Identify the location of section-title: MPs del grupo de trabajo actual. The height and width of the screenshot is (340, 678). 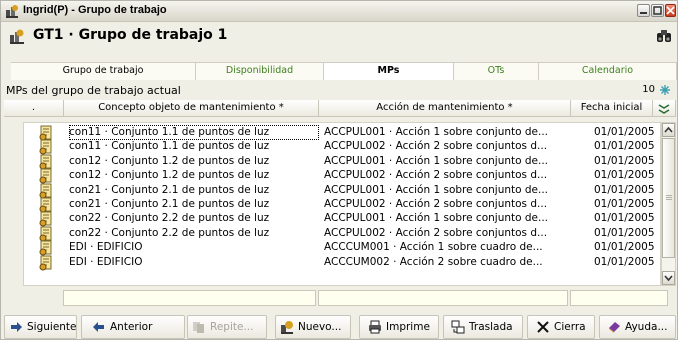
(93, 90).